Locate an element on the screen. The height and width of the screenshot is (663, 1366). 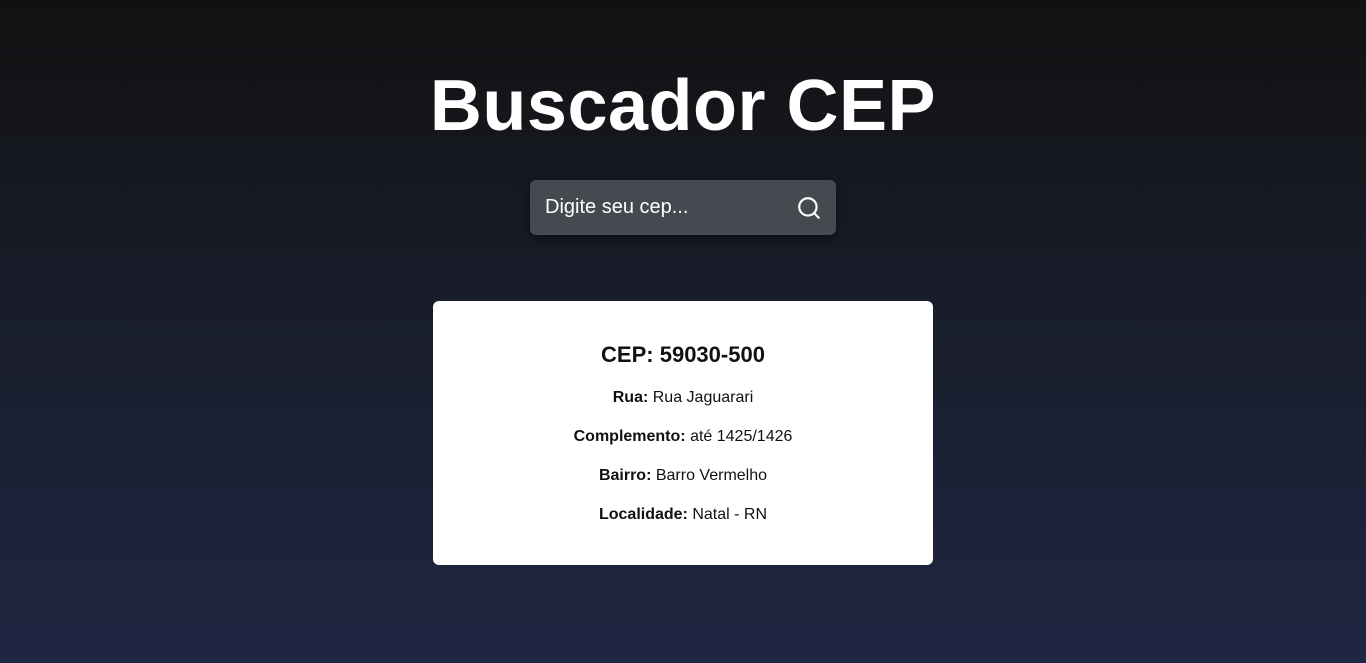
info-label: Bairro: is located at coordinates (625, 475).